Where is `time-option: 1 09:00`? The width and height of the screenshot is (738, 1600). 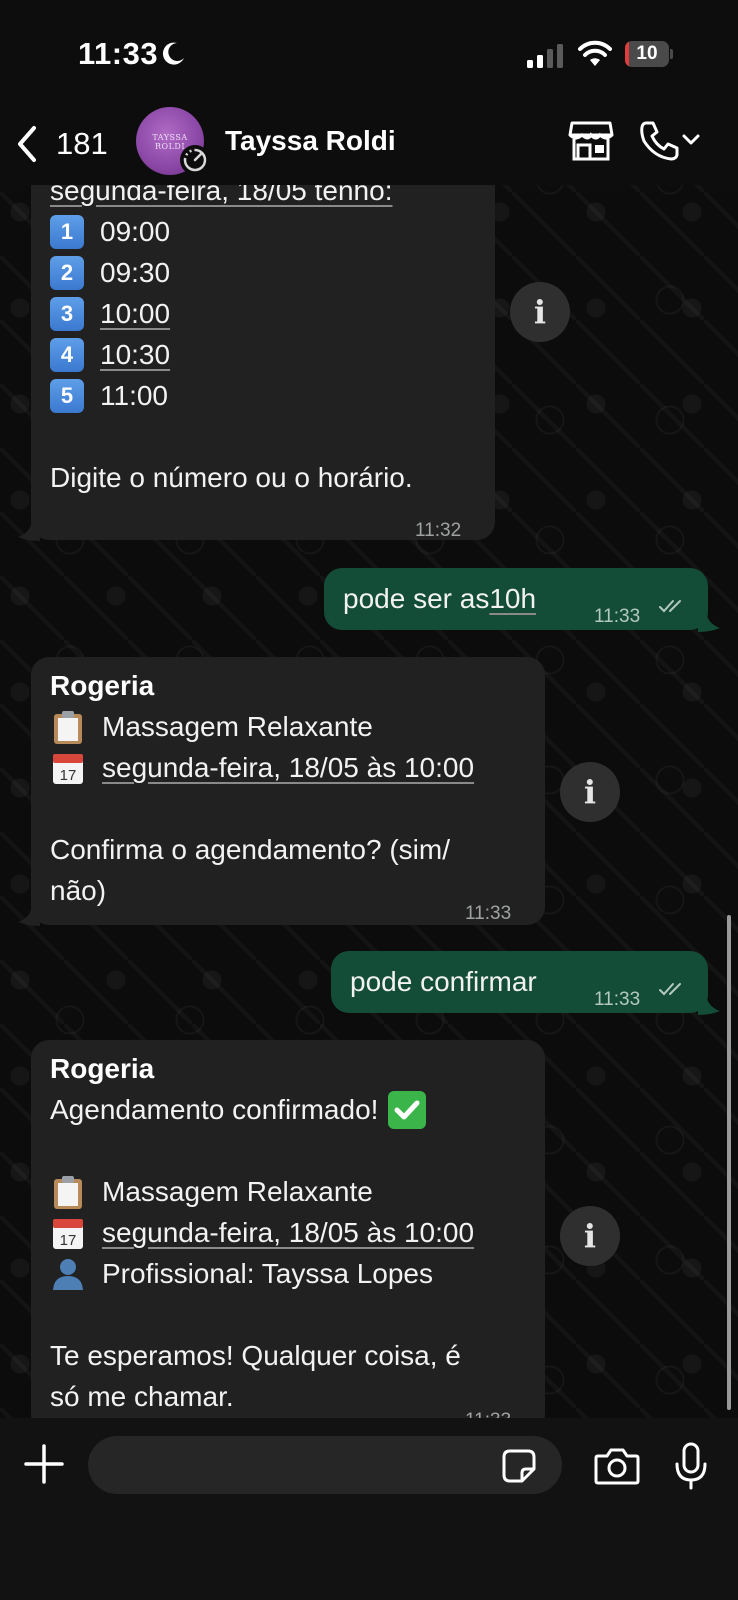
time-option: 1 09:00 is located at coordinates (231, 231).